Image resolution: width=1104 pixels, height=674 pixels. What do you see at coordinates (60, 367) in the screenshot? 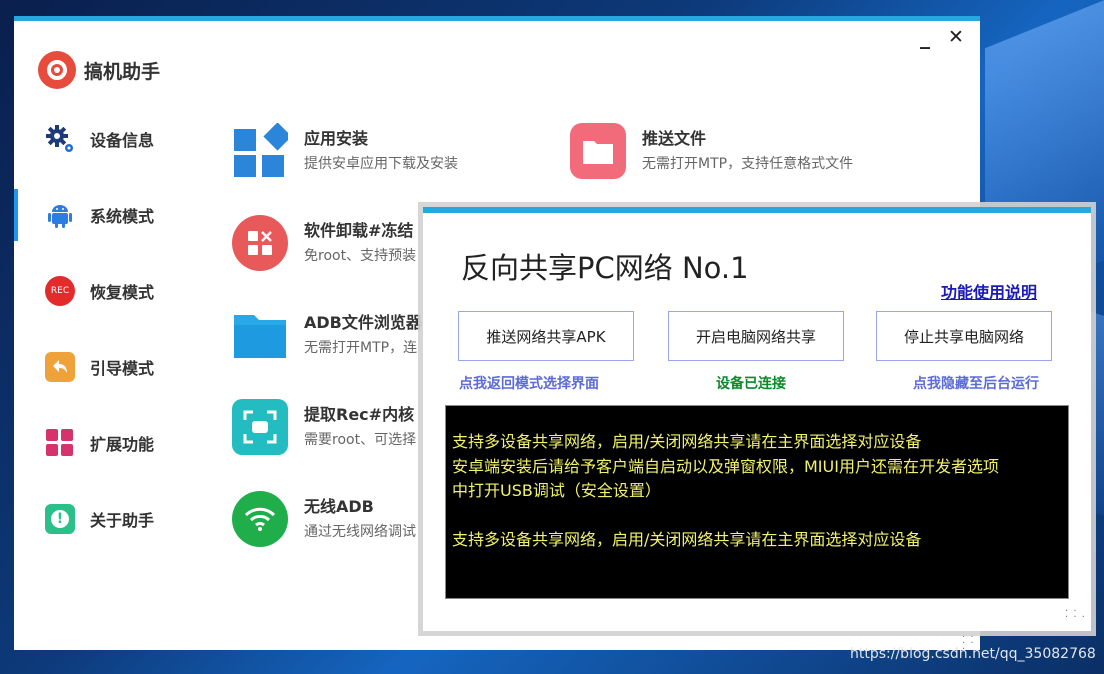
I see `back-arrow-icon` at bounding box center [60, 367].